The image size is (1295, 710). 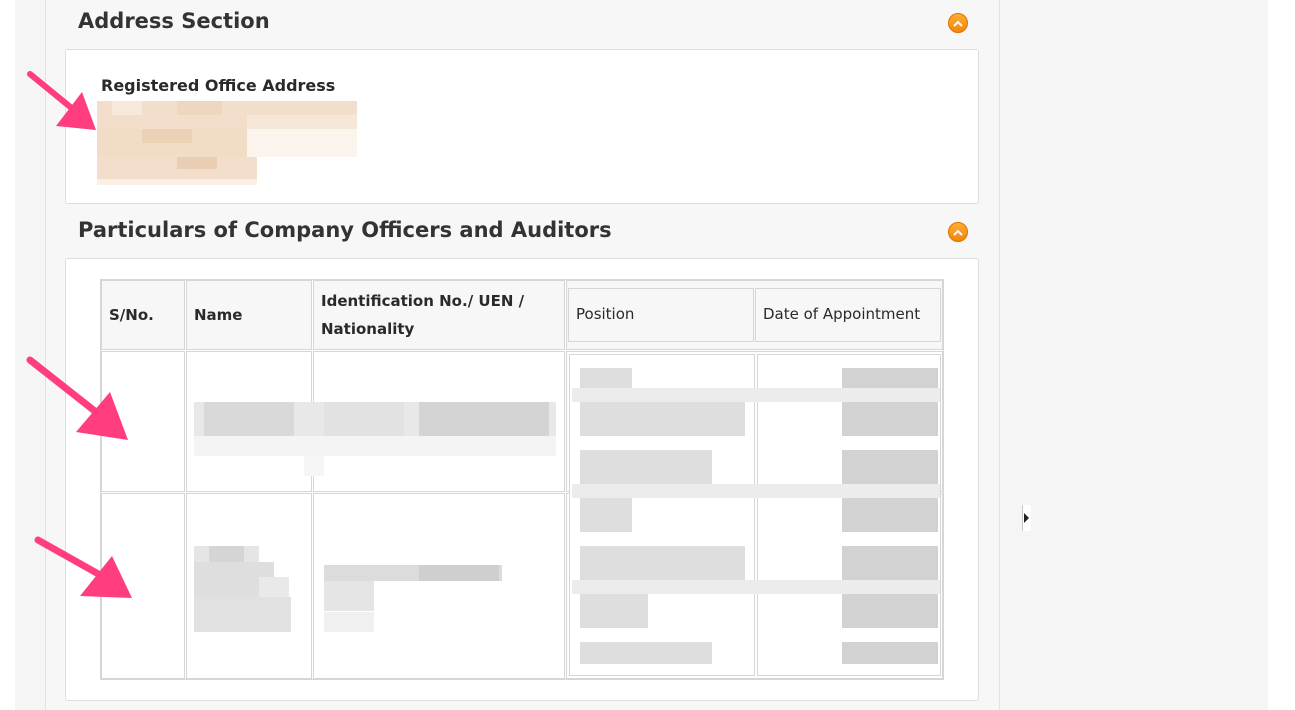 I want to click on annotation-arrow-row1, so click(x=77, y=398).